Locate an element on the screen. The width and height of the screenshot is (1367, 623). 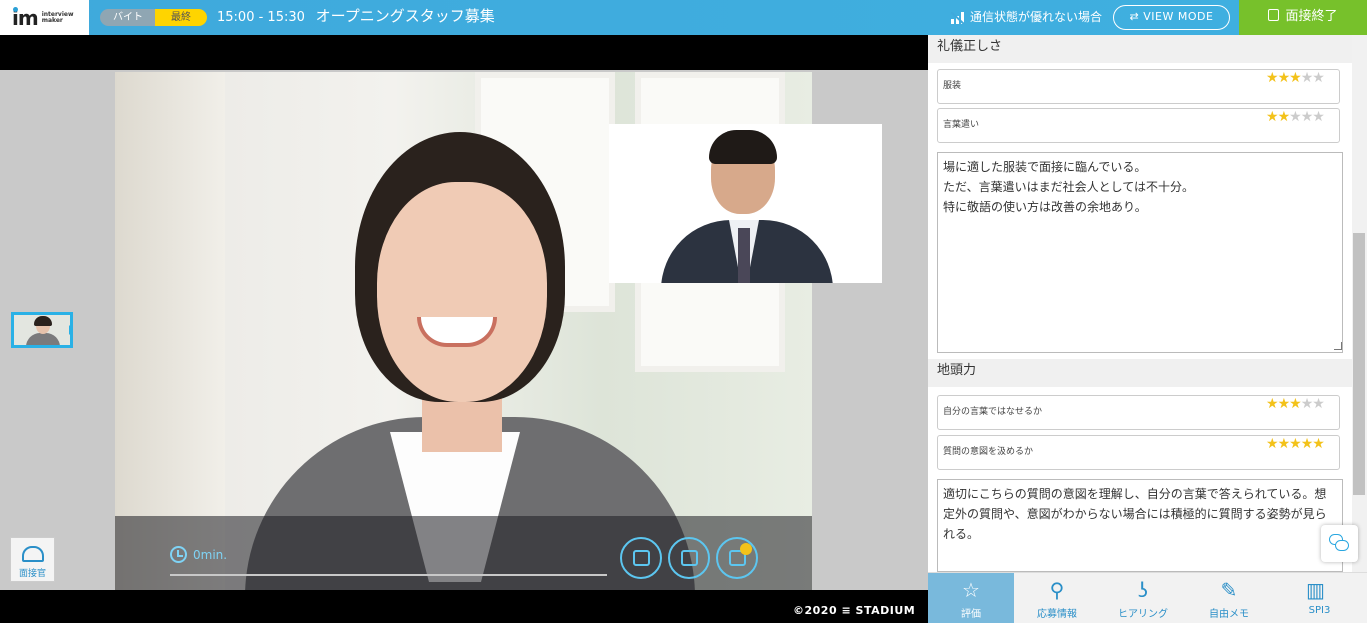
candidate-face is located at coordinates (462, 292).